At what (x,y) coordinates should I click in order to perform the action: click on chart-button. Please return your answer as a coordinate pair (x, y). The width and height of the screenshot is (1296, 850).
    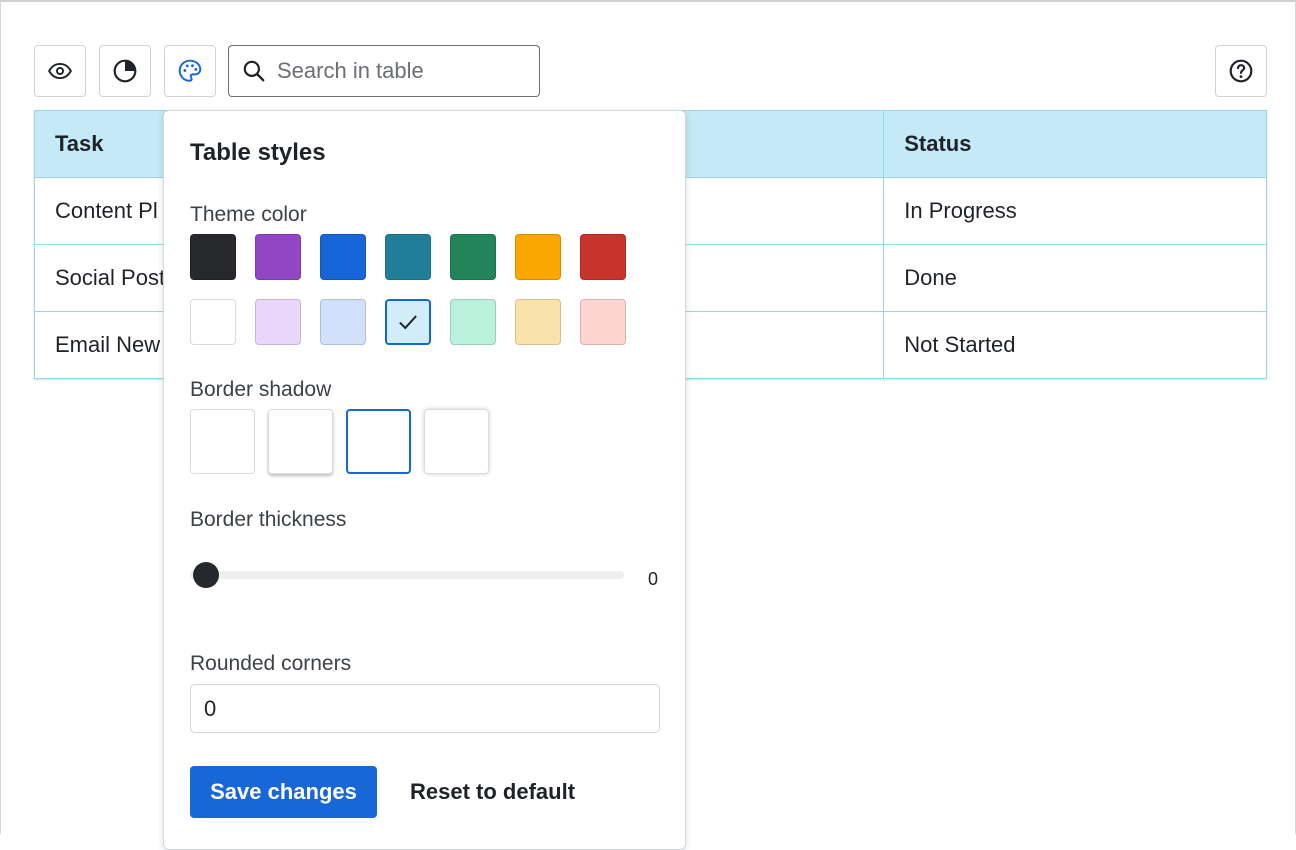
    Looking at the image, I should click on (125, 71).